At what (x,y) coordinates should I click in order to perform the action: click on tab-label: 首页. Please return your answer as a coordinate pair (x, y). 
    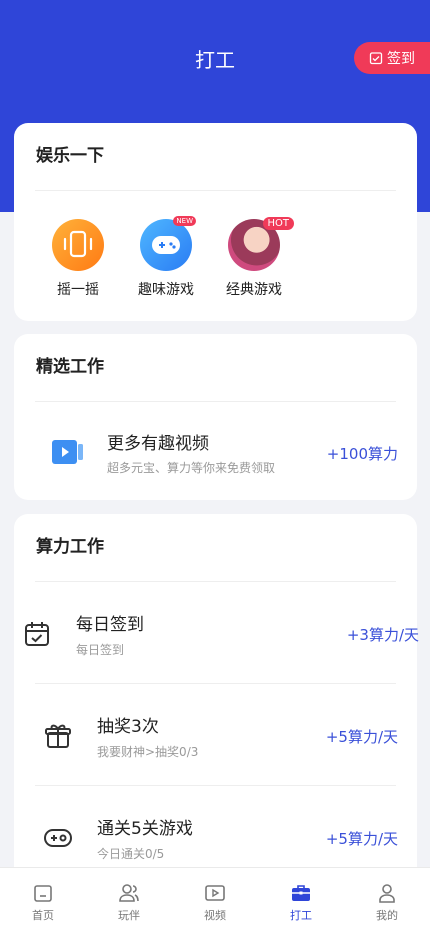
    Looking at the image, I should click on (43, 915).